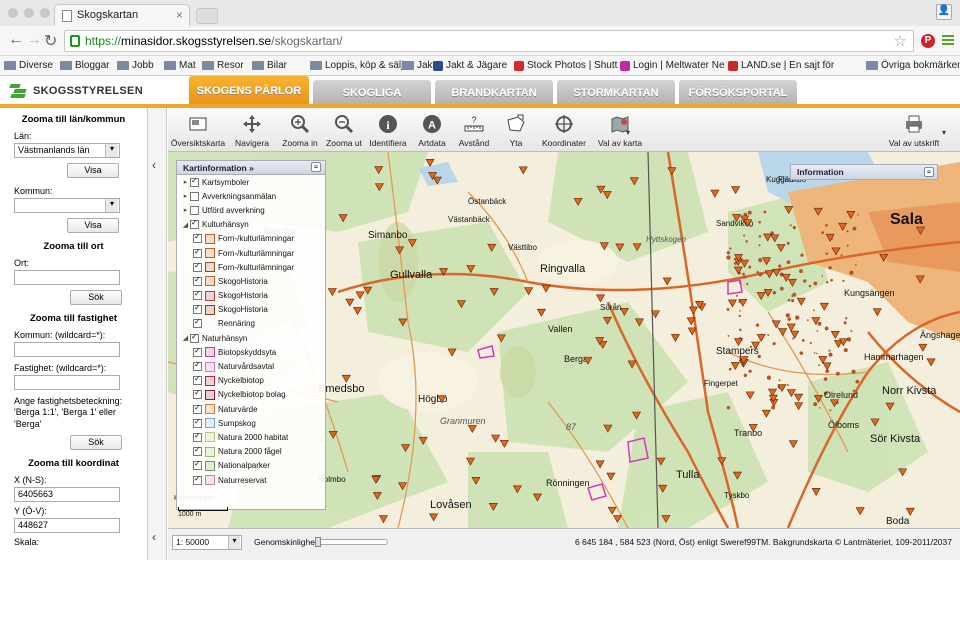 Image resolution: width=960 pixels, height=640 pixels. Describe the element at coordinates (180, 65) in the screenshot. I see `bookmark-3: Mat` at that location.